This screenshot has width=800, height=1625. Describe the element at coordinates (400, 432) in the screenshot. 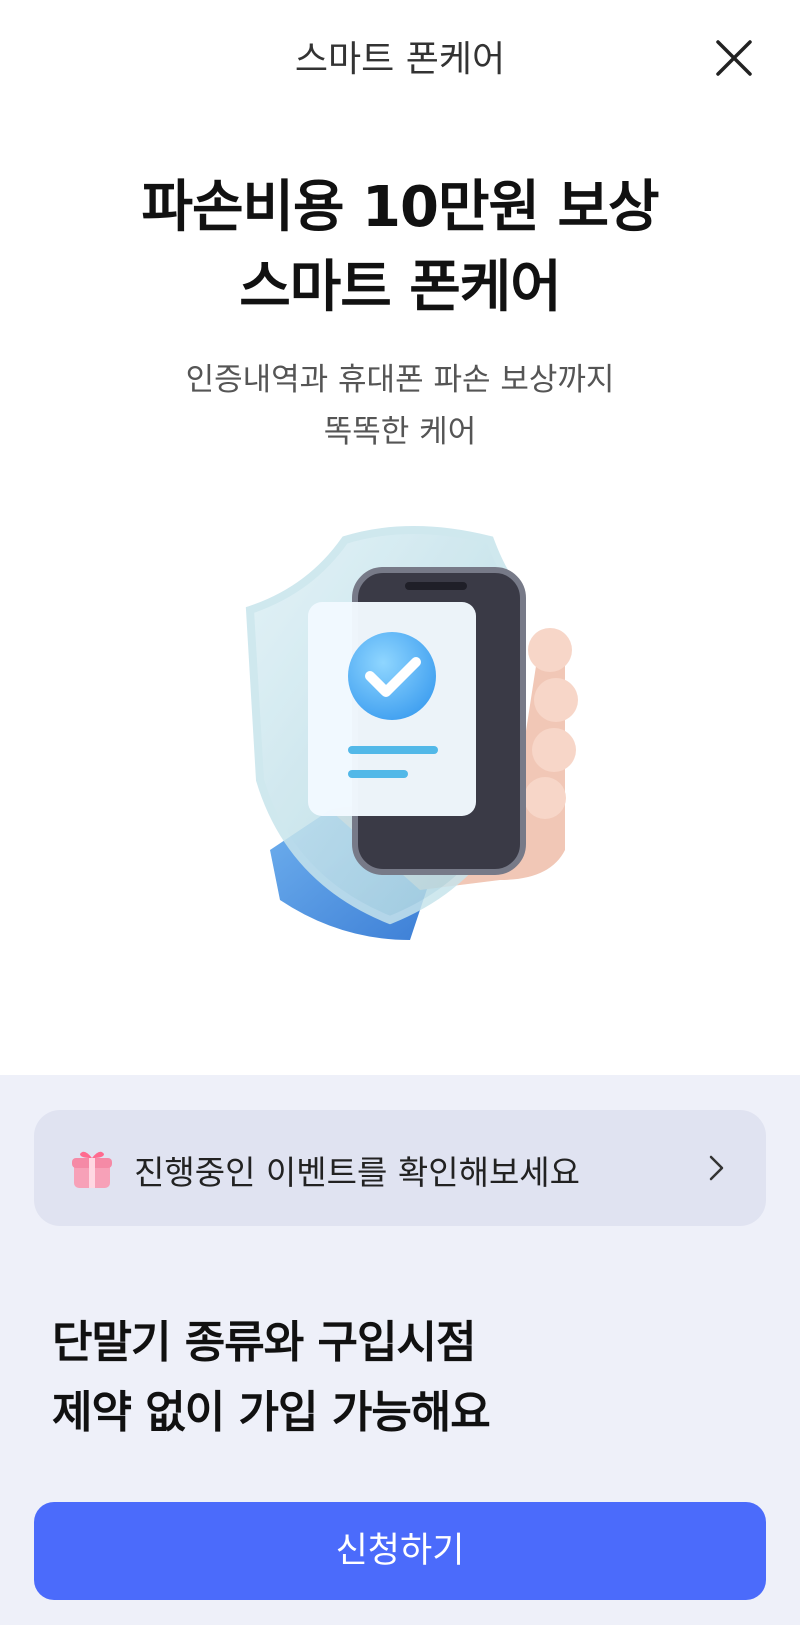

I see `hero-subtitle-line-2: 똑똑한 케어` at that location.